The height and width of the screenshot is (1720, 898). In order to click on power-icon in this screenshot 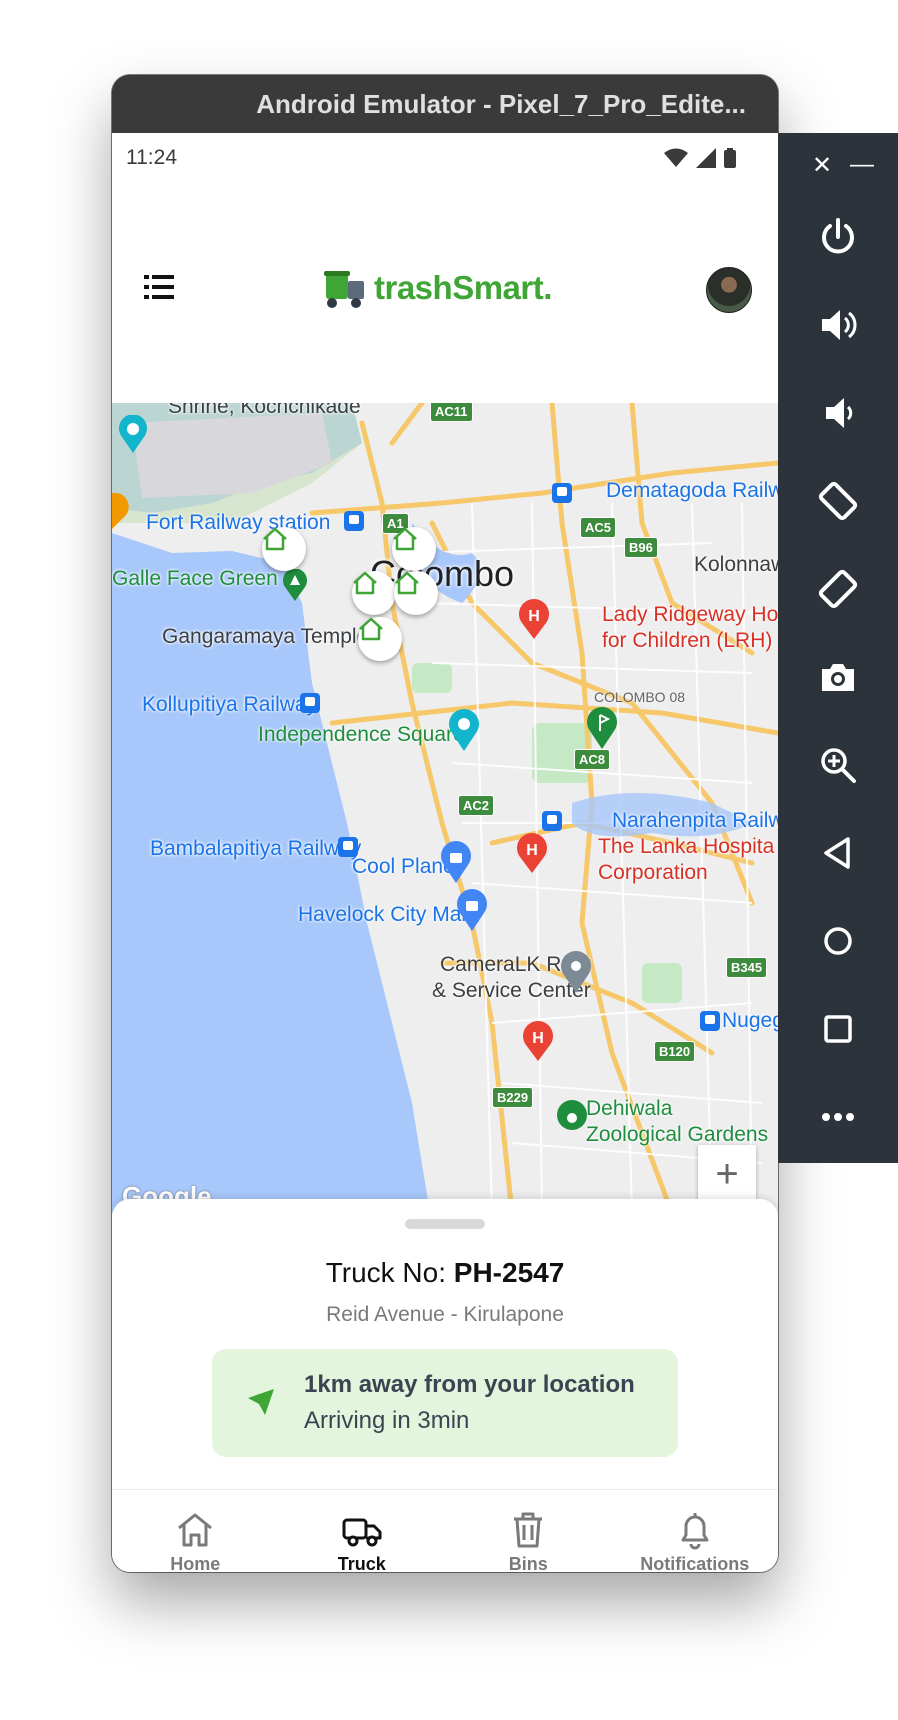, I will do `click(838, 236)`.